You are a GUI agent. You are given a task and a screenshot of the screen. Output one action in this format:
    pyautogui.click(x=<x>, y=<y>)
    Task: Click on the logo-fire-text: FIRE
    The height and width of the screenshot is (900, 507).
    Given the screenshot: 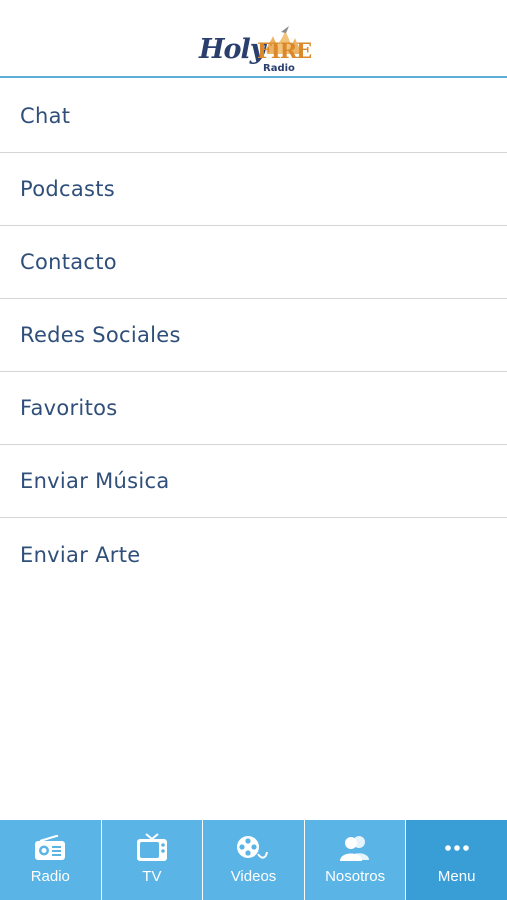 What is the action you would take?
    pyautogui.click(x=284, y=50)
    